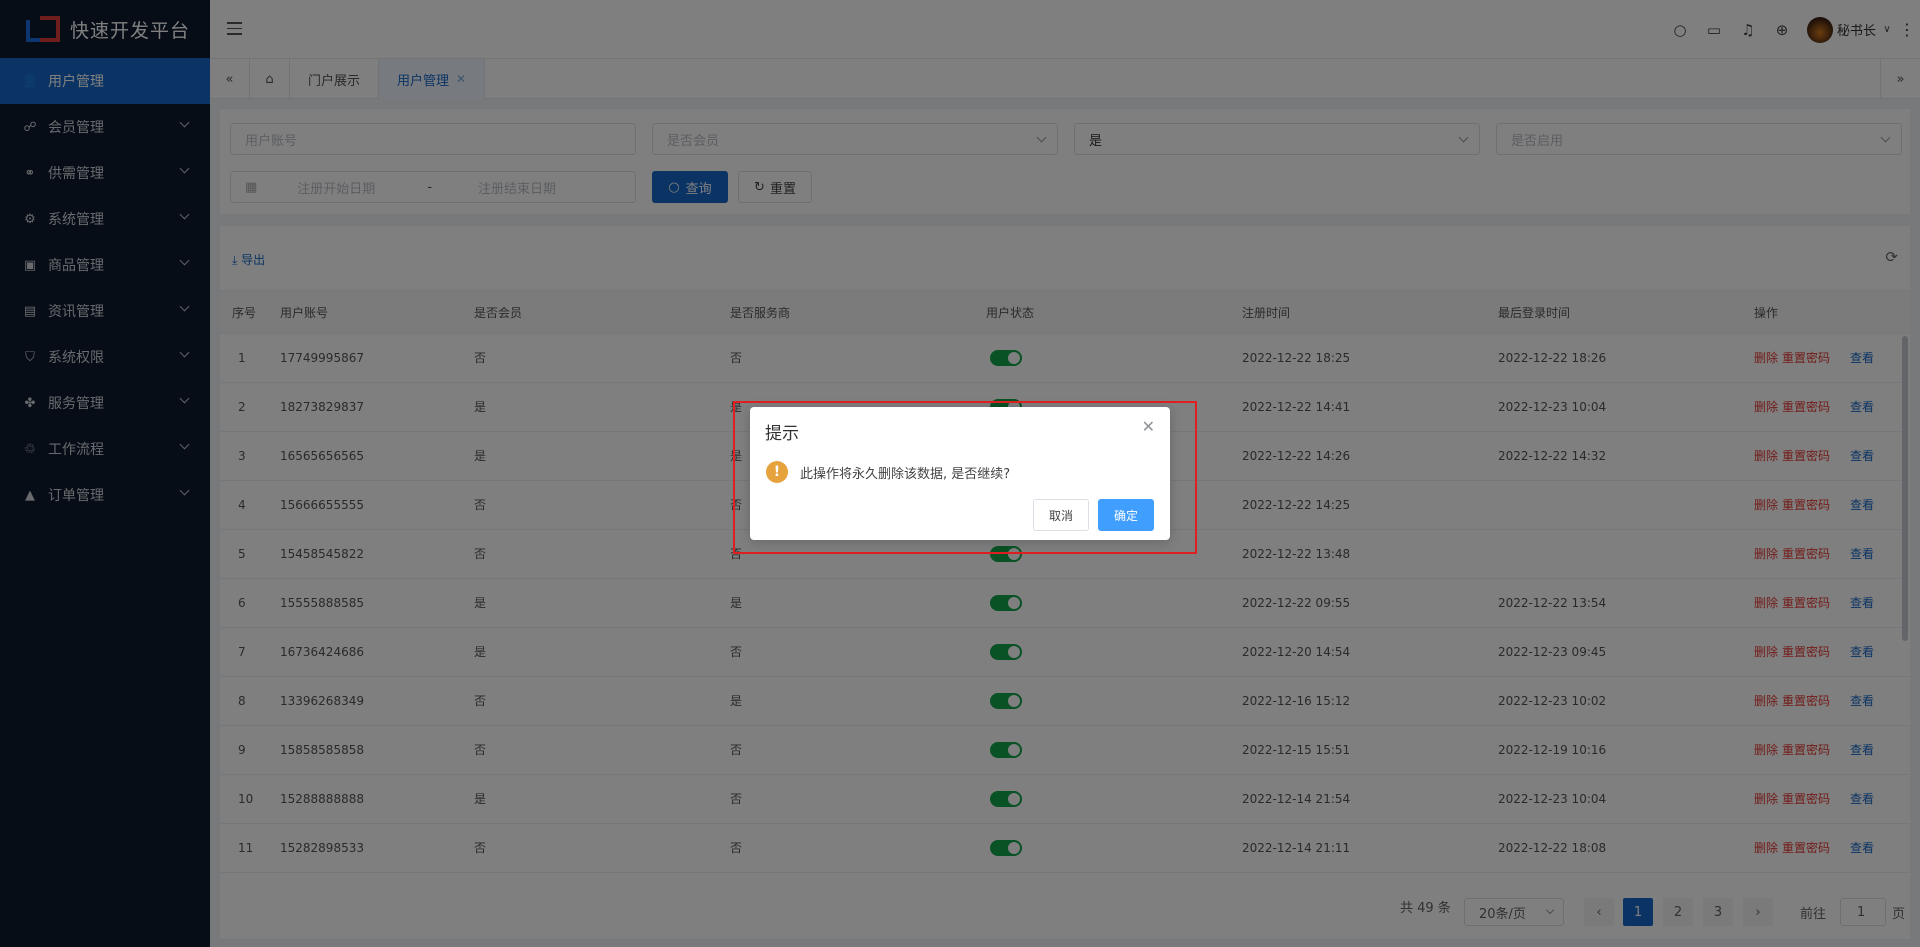  I want to click on warning-icon: !, so click(777, 472).